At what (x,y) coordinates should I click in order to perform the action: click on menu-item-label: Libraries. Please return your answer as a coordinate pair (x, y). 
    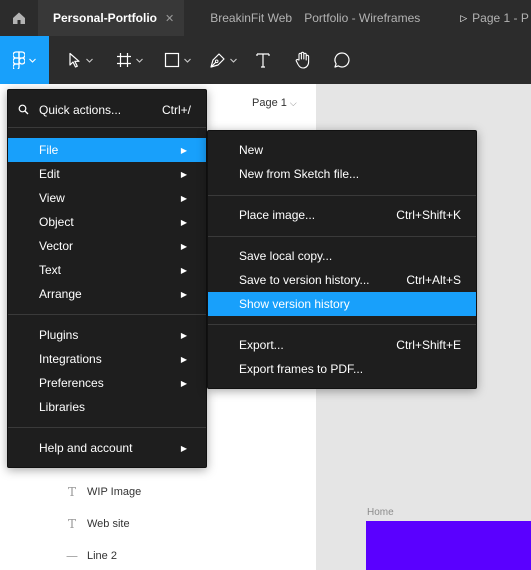
    Looking at the image, I should click on (62, 407).